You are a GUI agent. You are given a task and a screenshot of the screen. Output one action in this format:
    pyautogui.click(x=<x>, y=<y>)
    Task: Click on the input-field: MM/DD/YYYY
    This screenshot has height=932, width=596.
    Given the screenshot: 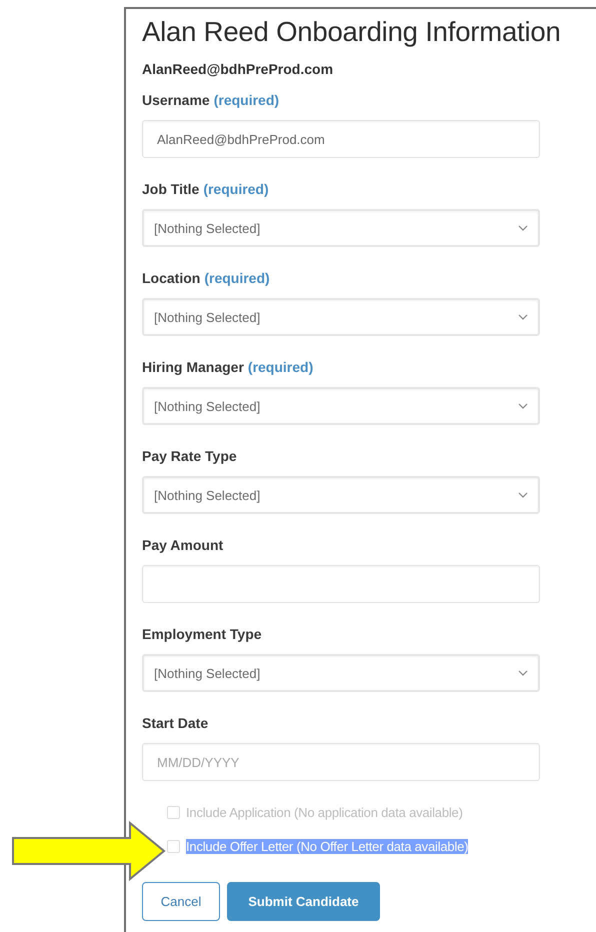 What is the action you would take?
    pyautogui.click(x=341, y=762)
    